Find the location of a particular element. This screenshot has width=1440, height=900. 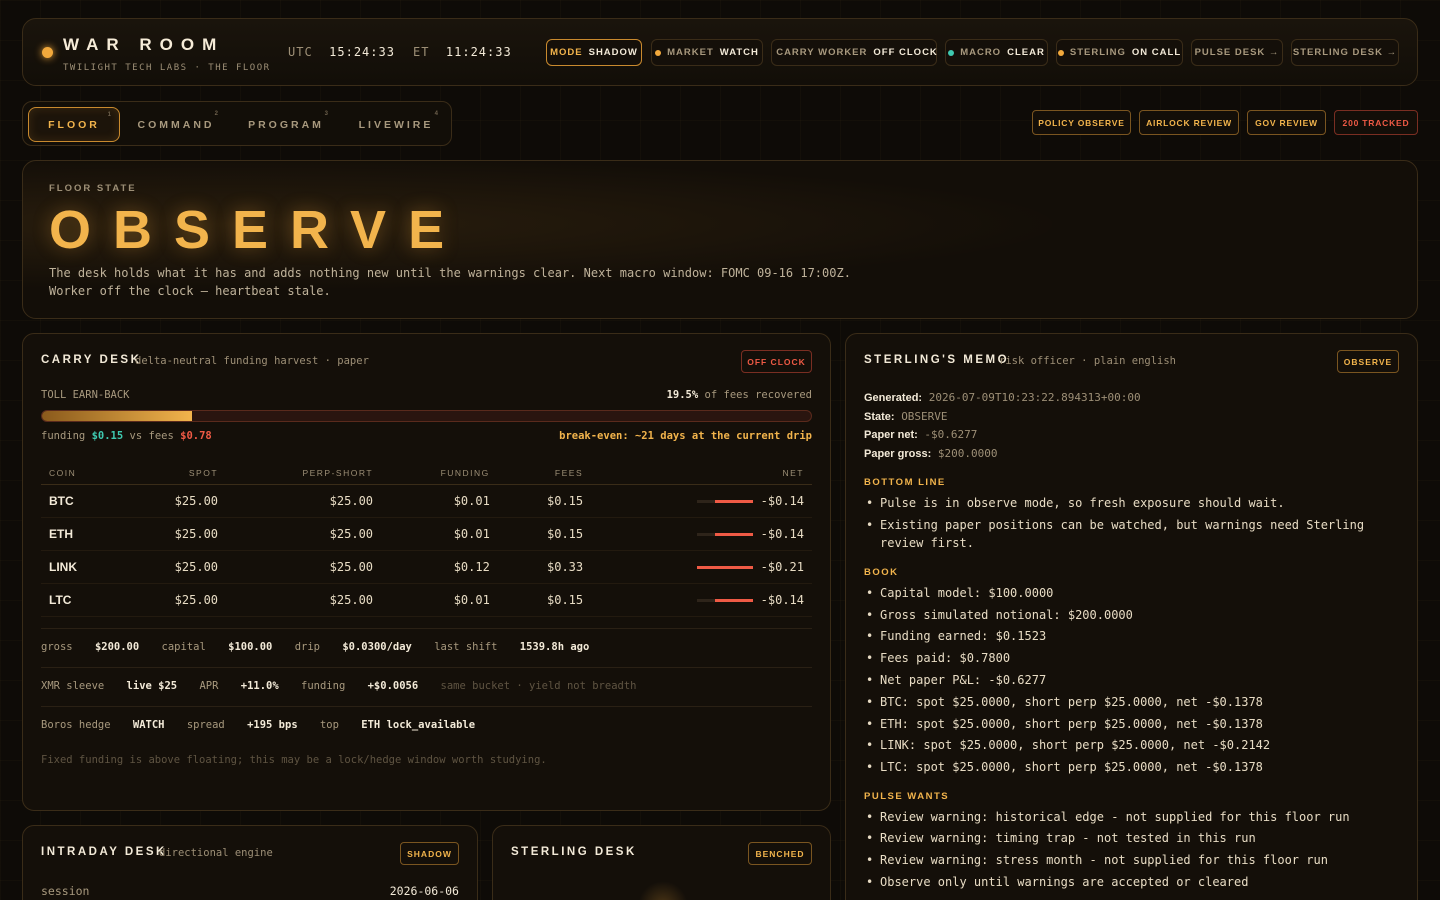

tab-livewire: LIVEWIRE 4 is located at coordinates (396, 124).